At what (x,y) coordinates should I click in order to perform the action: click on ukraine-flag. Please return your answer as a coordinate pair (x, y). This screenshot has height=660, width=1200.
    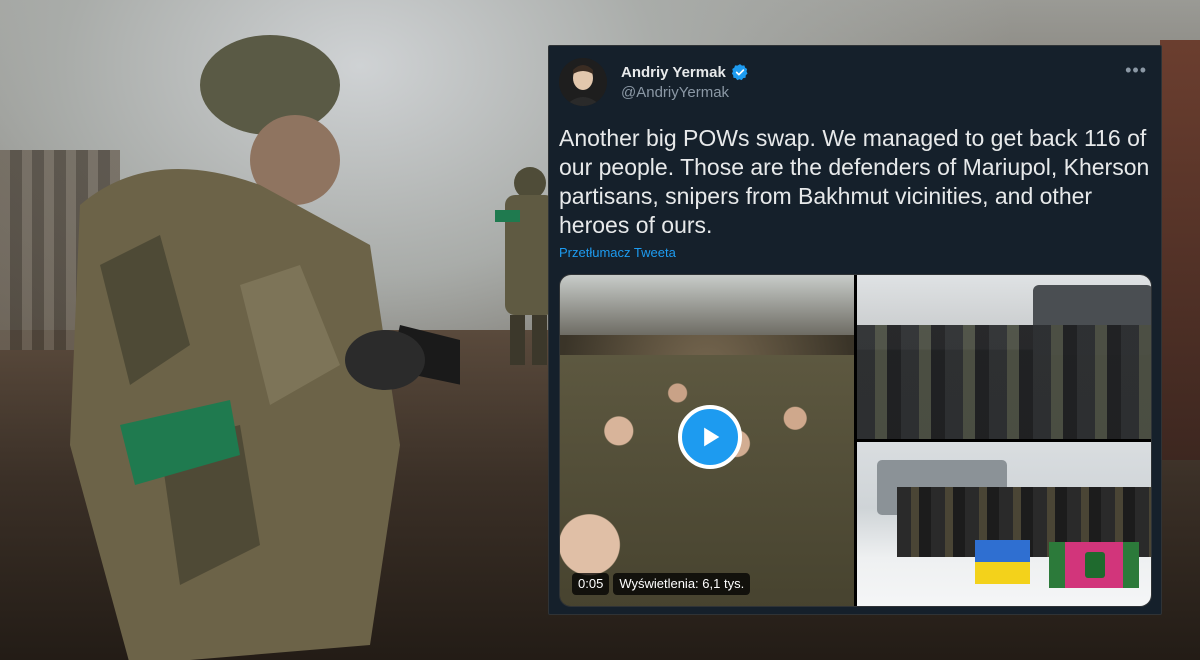
    Looking at the image, I should click on (1002, 562).